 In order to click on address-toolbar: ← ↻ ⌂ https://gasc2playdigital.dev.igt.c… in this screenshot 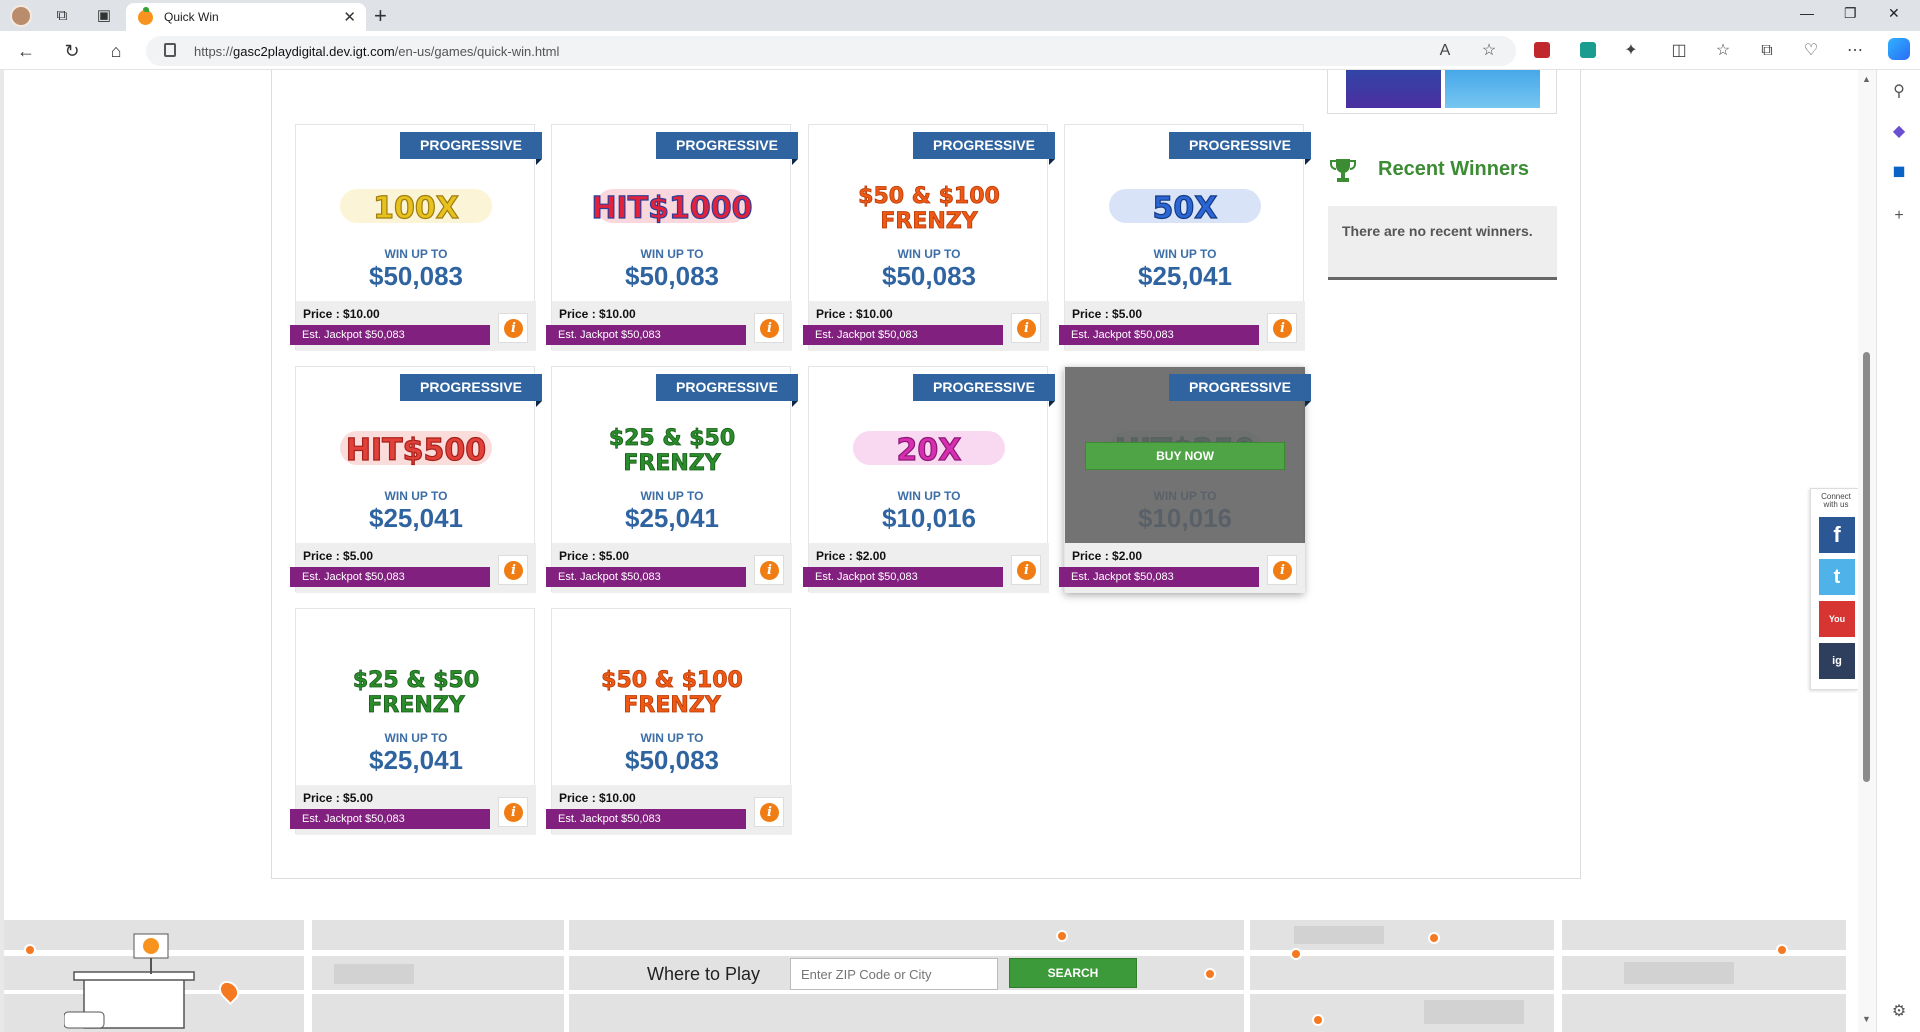, I will do `click(960, 50)`.